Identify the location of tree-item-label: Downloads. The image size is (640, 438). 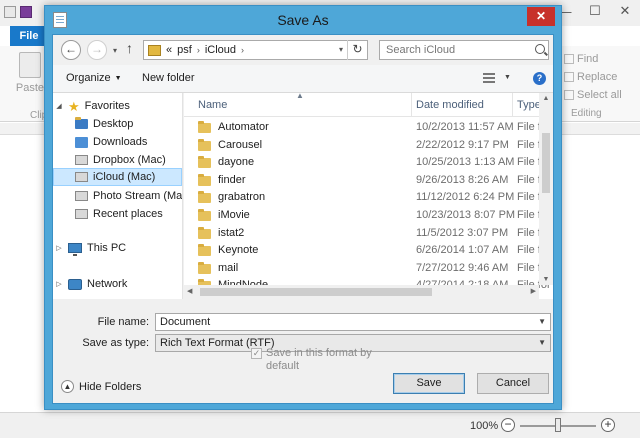
(120, 142).